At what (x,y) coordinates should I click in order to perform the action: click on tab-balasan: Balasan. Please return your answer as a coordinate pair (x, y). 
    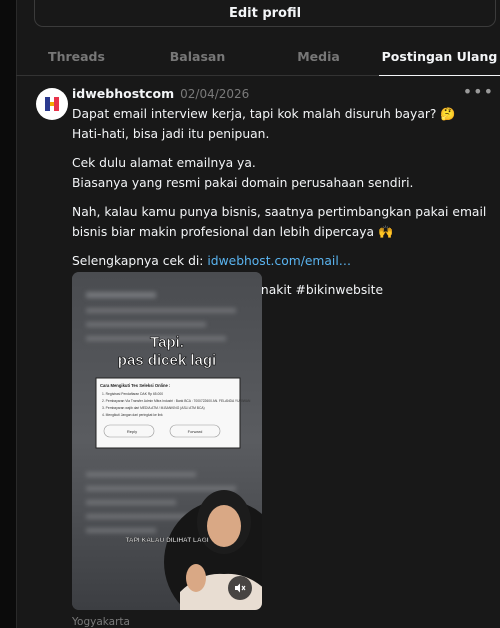
    Looking at the image, I should click on (197, 57).